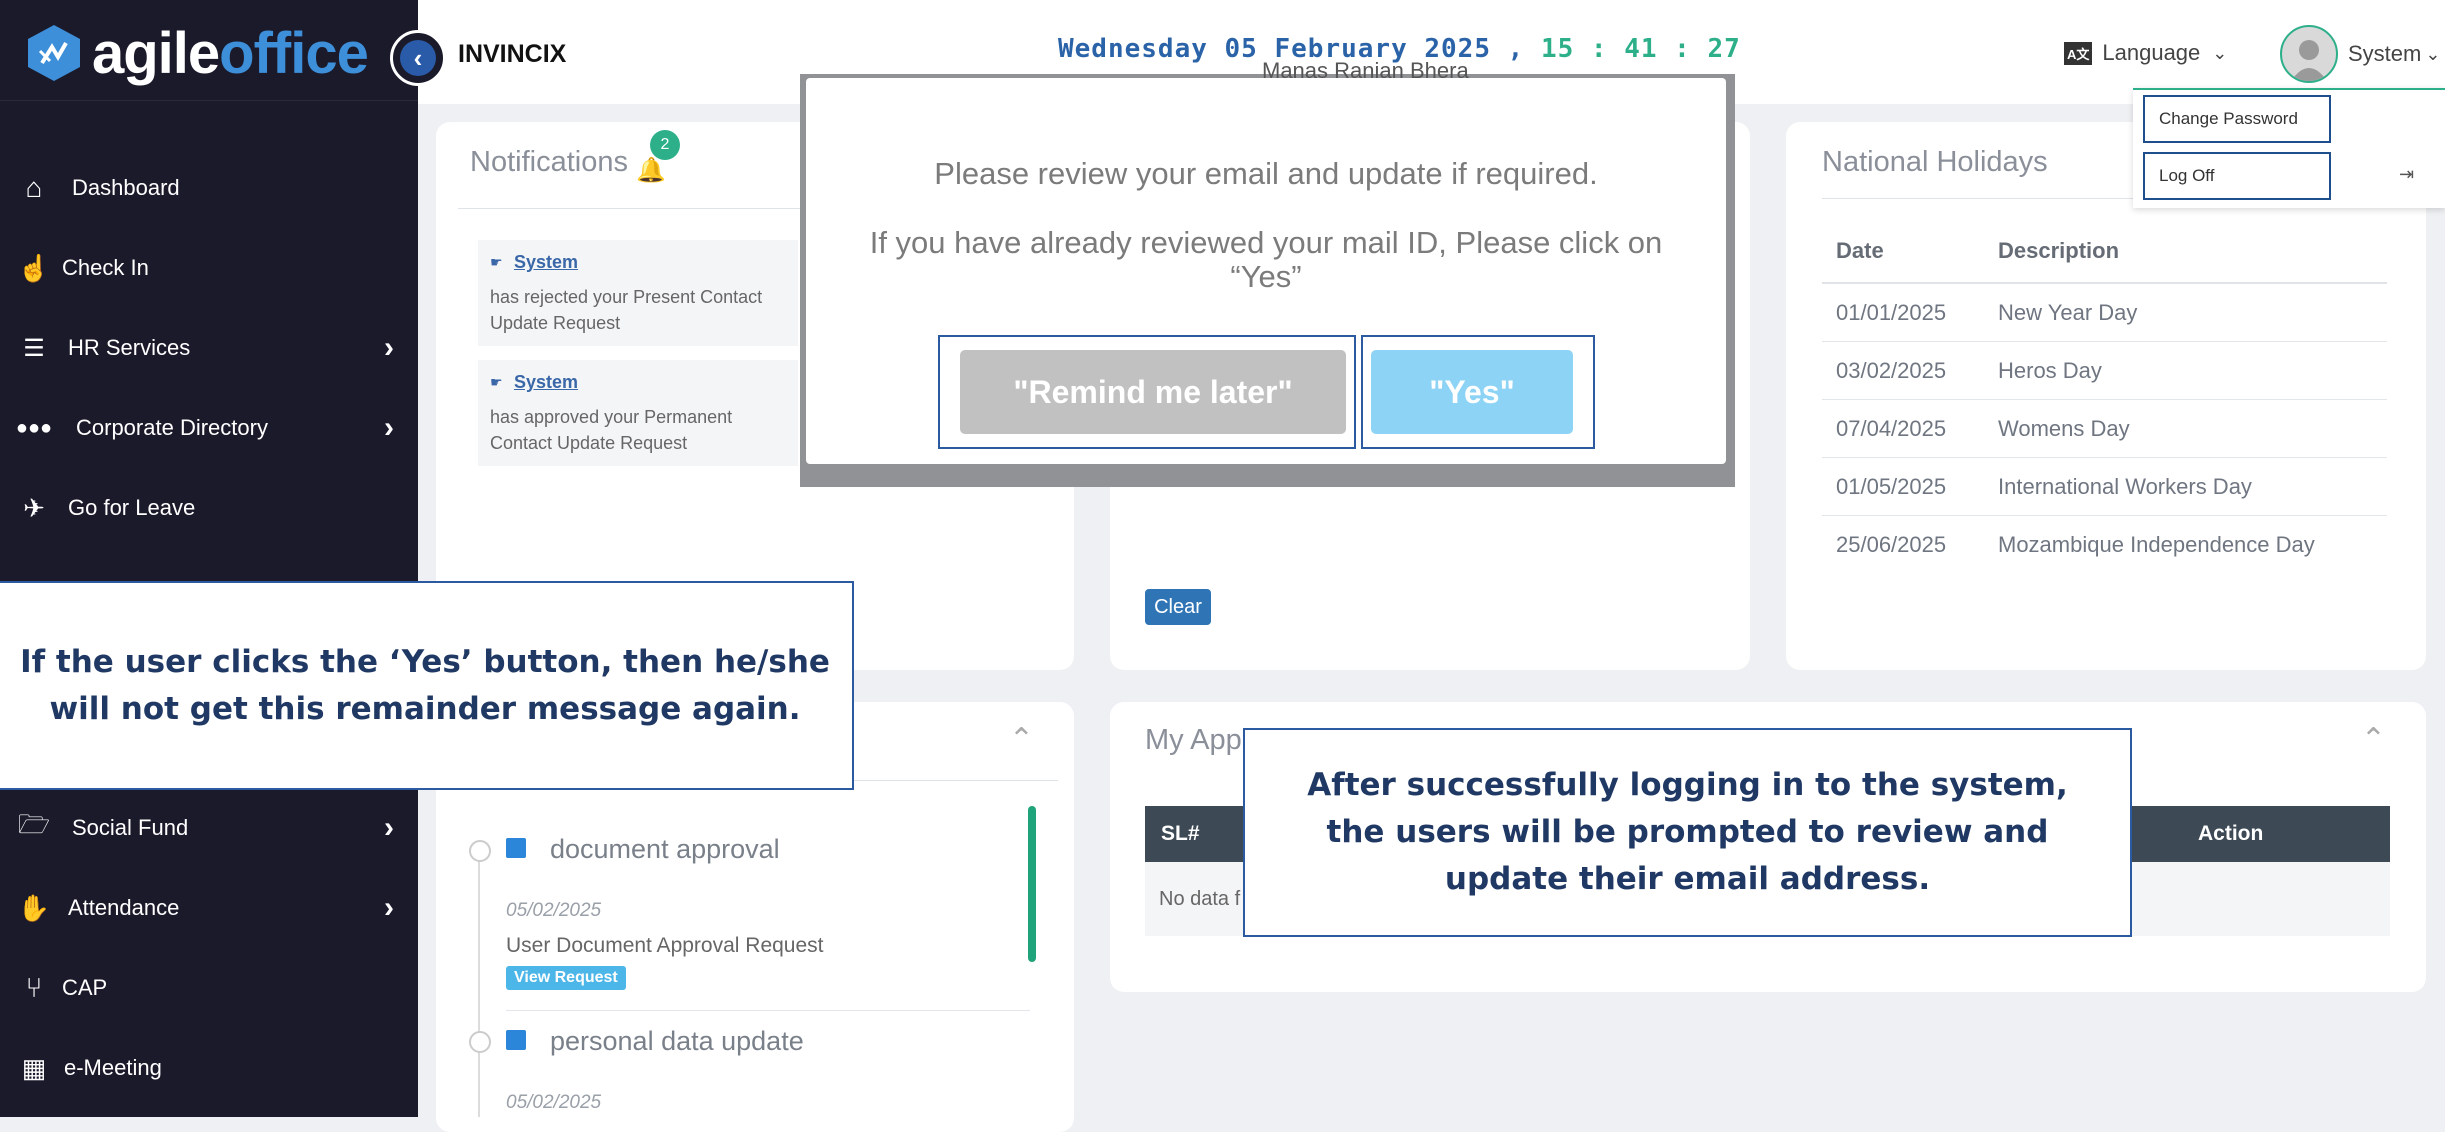 This screenshot has width=2445, height=1132. I want to click on logo-agile-text: agile, so click(156, 53).